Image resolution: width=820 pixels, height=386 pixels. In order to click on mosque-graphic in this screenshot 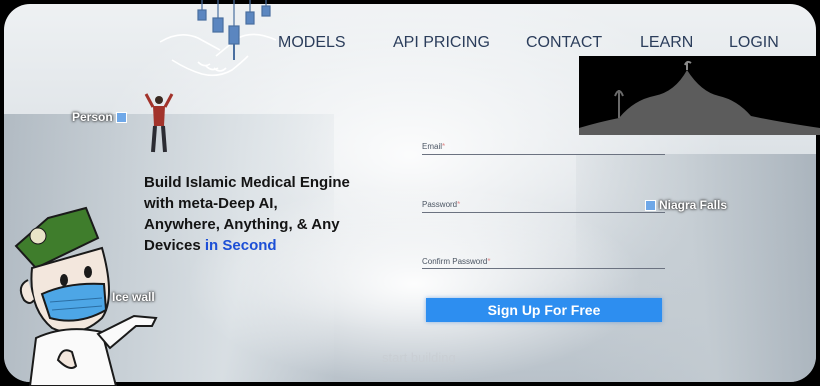, I will do `click(699, 95)`.